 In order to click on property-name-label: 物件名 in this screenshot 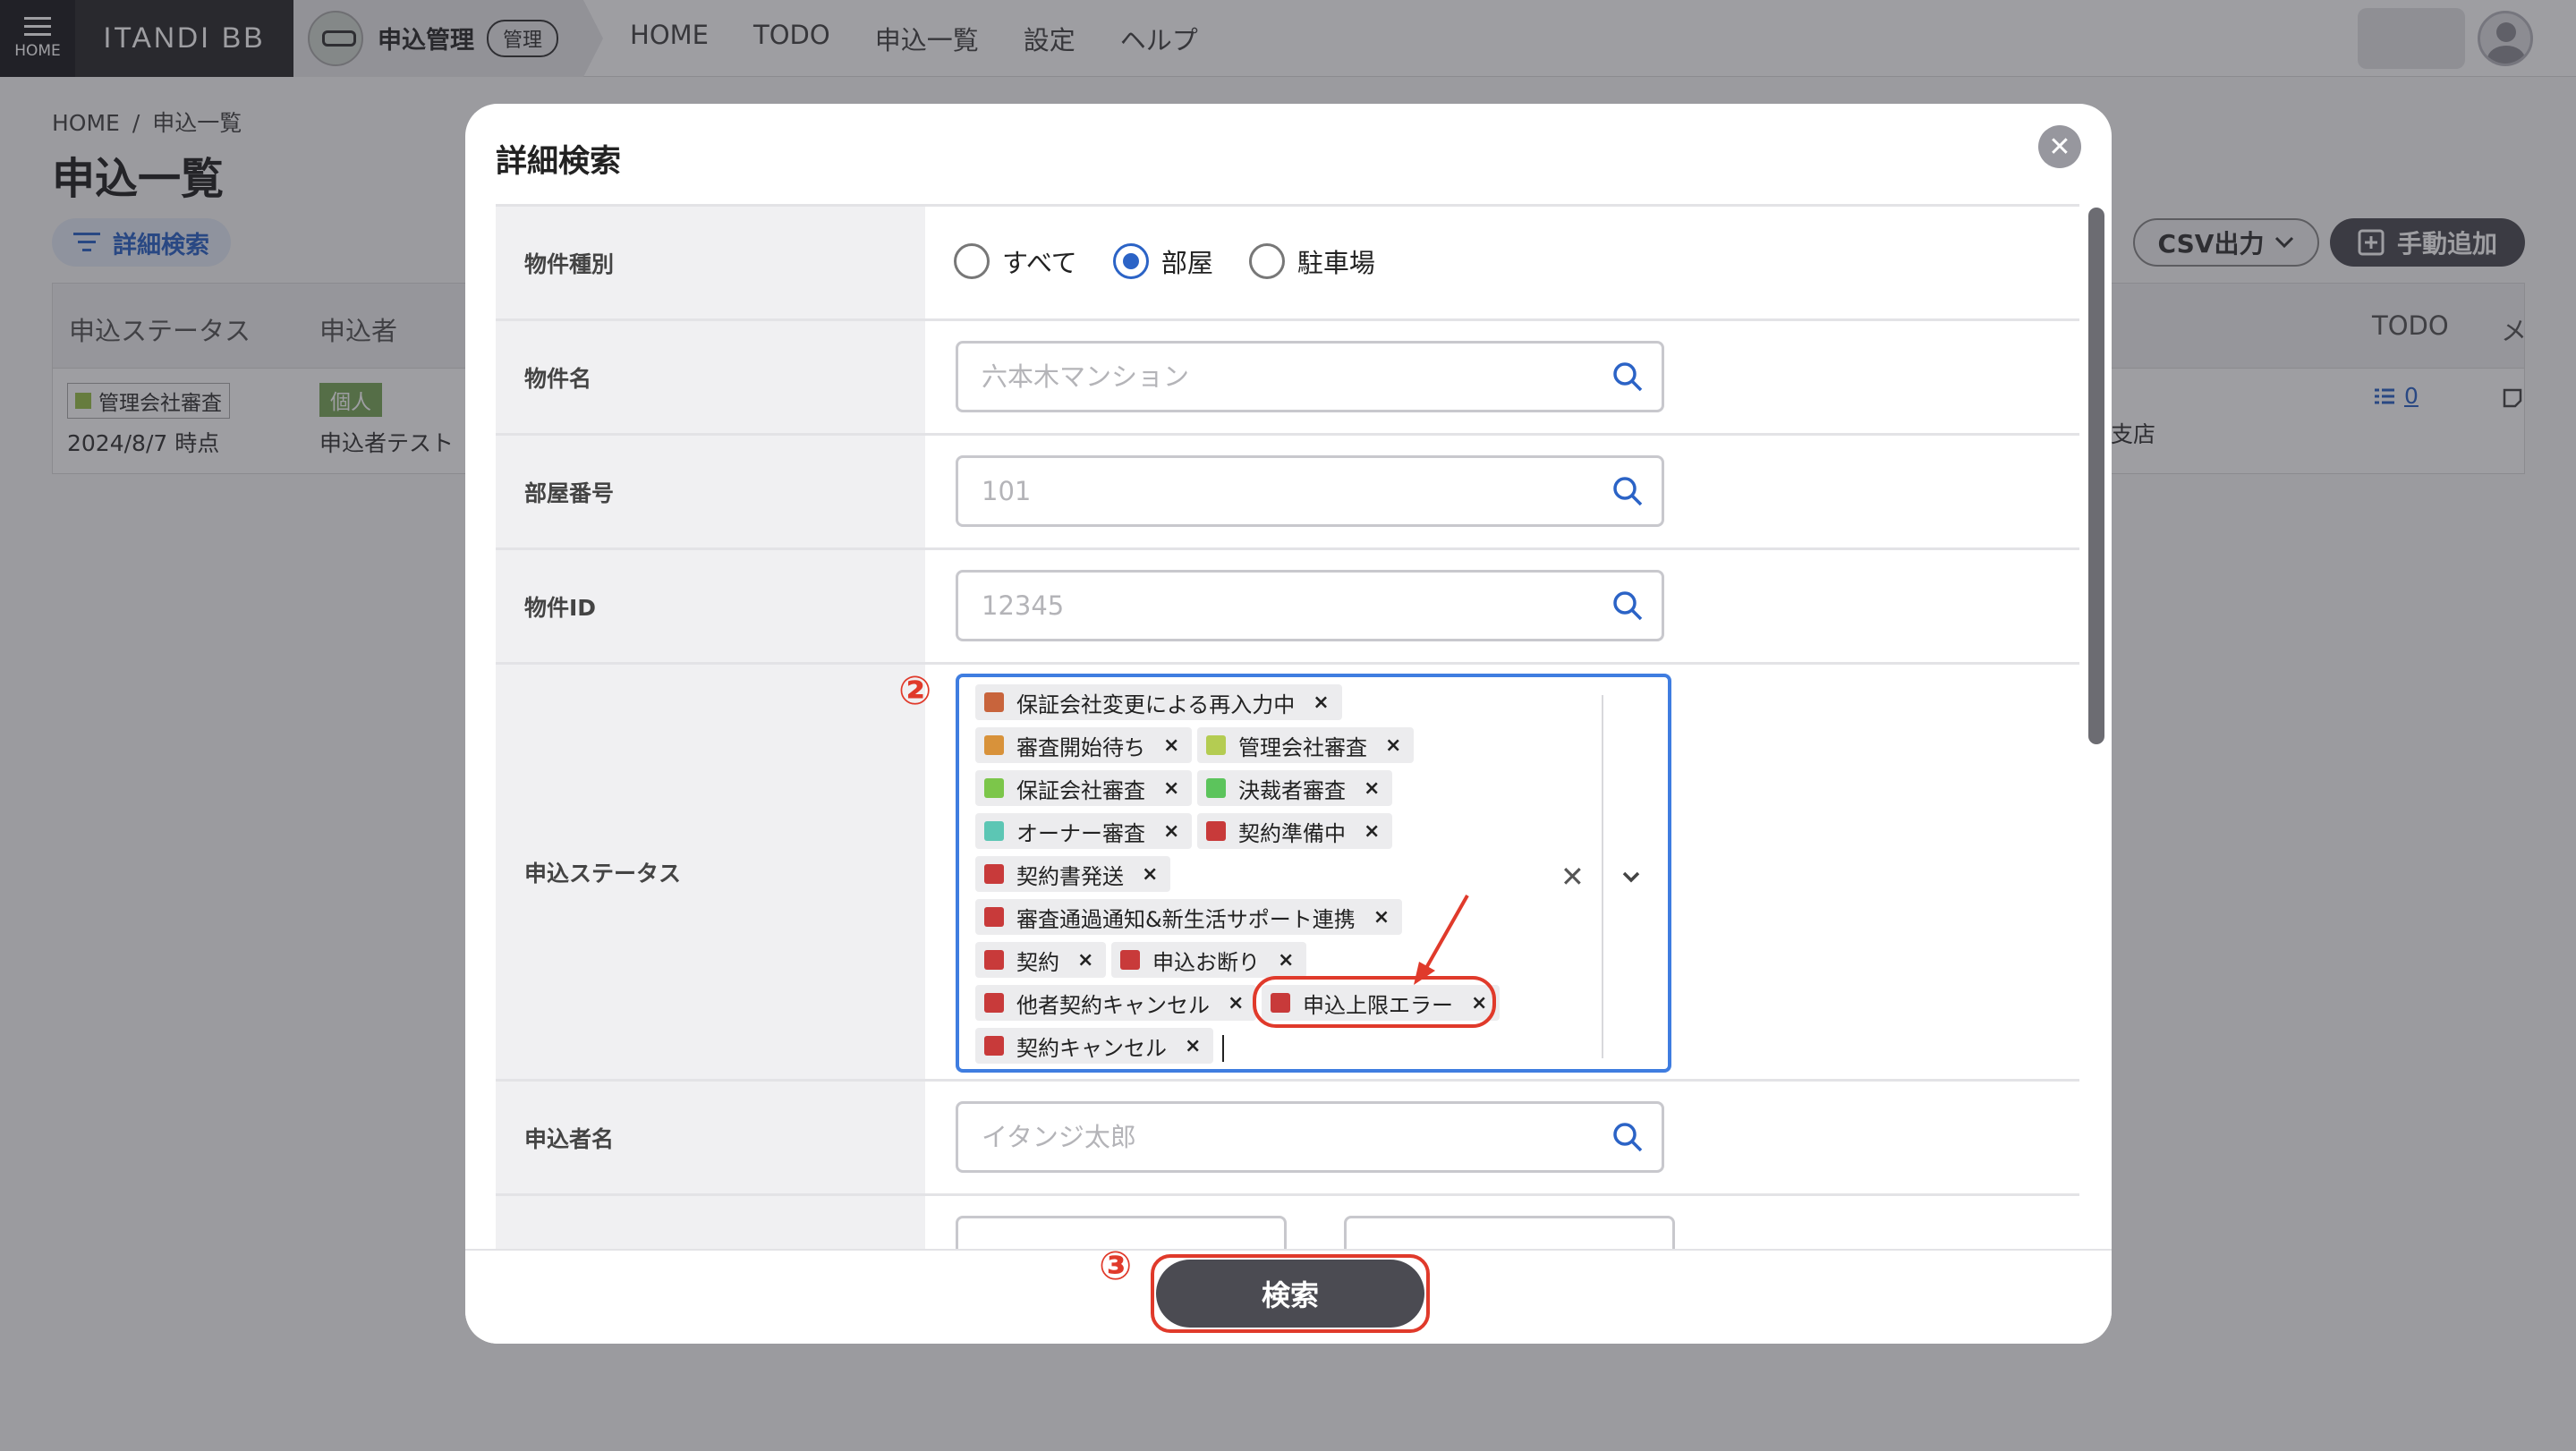, I will do `click(710, 377)`.